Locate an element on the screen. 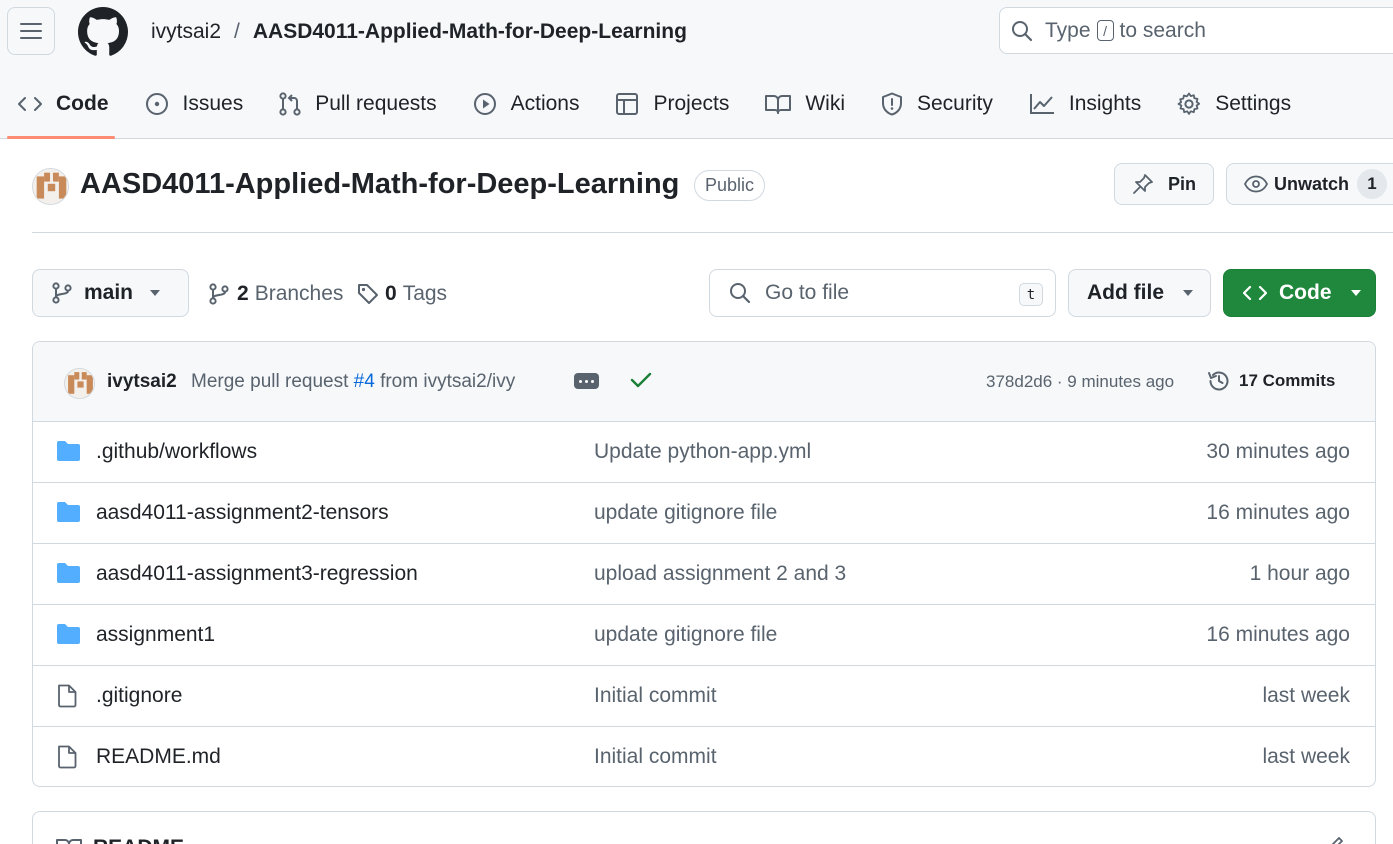  commit-author-avatar is located at coordinates (79, 383).